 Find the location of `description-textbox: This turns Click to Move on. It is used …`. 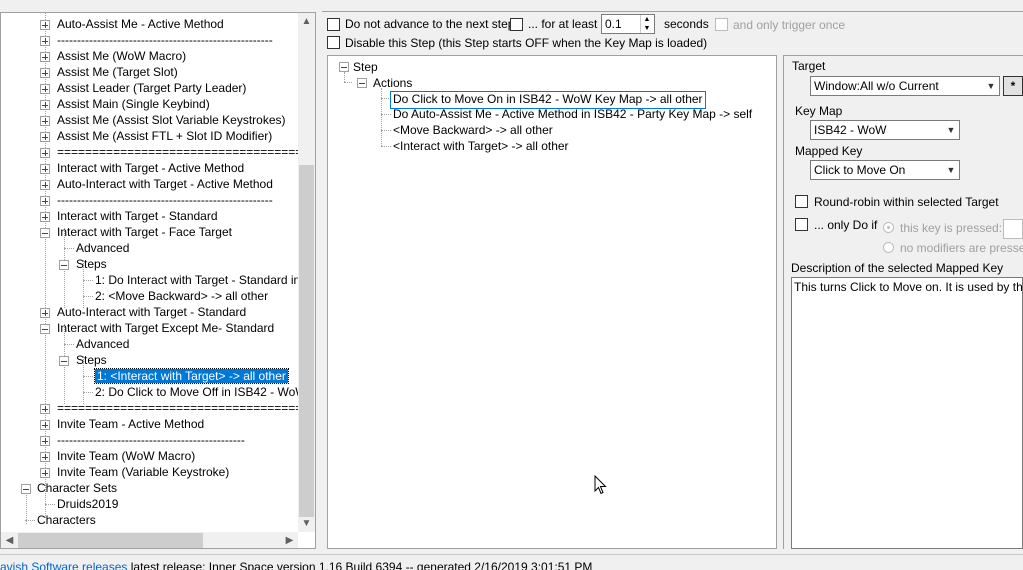

description-textbox: This turns Click to Move on. It is used … is located at coordinates (907, 413).